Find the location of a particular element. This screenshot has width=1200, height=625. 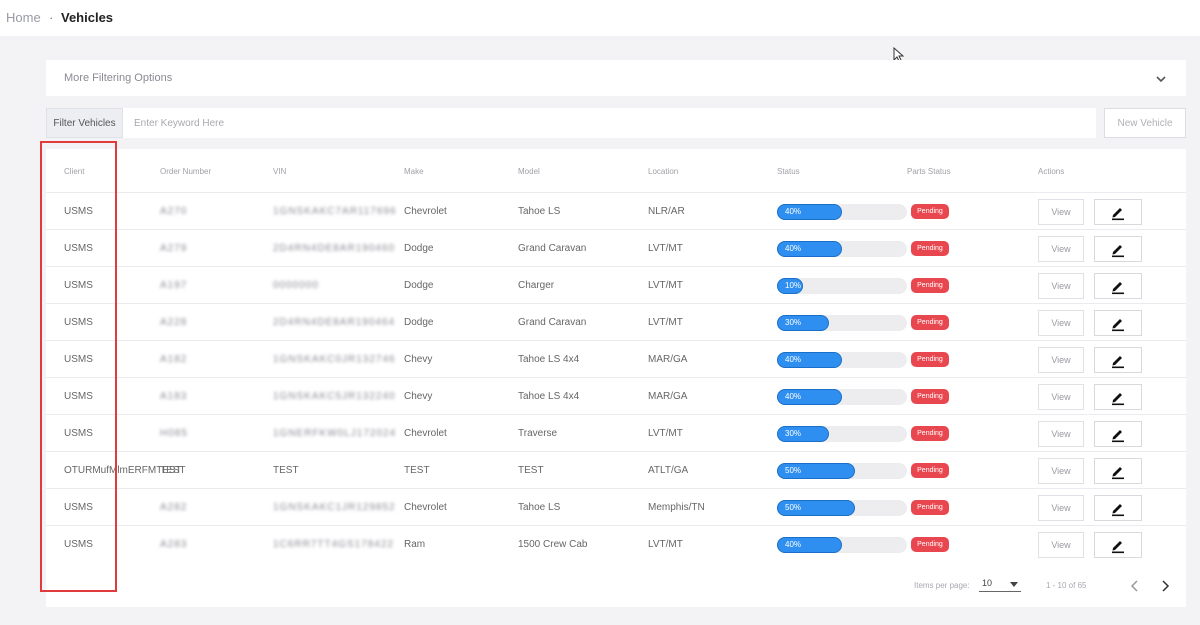

column-header-parts-status: Parts Status is located at coordinates (929, 171).